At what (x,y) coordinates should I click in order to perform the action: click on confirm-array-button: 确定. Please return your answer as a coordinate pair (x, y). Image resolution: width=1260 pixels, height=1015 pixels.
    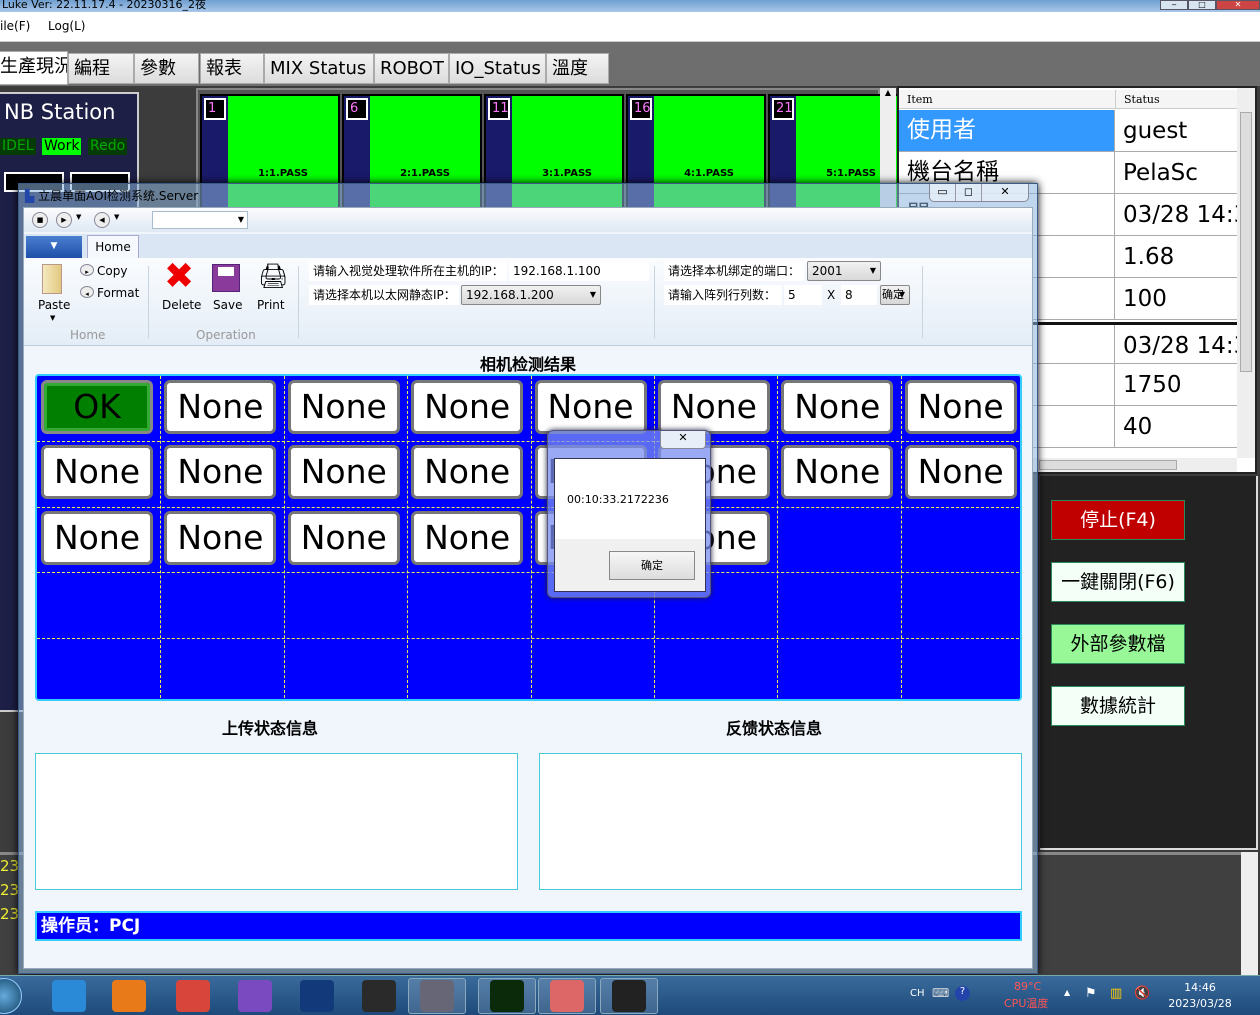
    Looking at the image, I should click on (895, 295).